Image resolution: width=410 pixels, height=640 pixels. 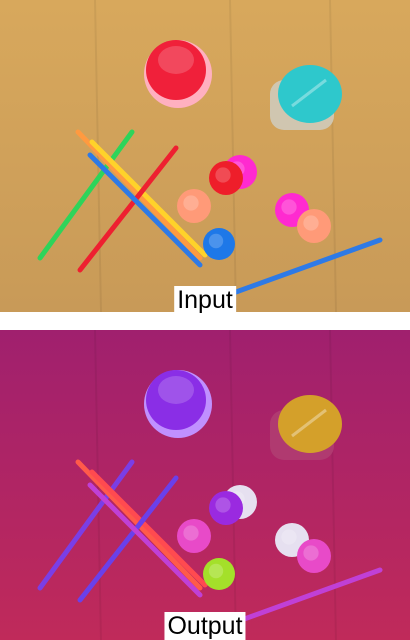 I want to click on output-caption: Output, so click(x=205, y=626).